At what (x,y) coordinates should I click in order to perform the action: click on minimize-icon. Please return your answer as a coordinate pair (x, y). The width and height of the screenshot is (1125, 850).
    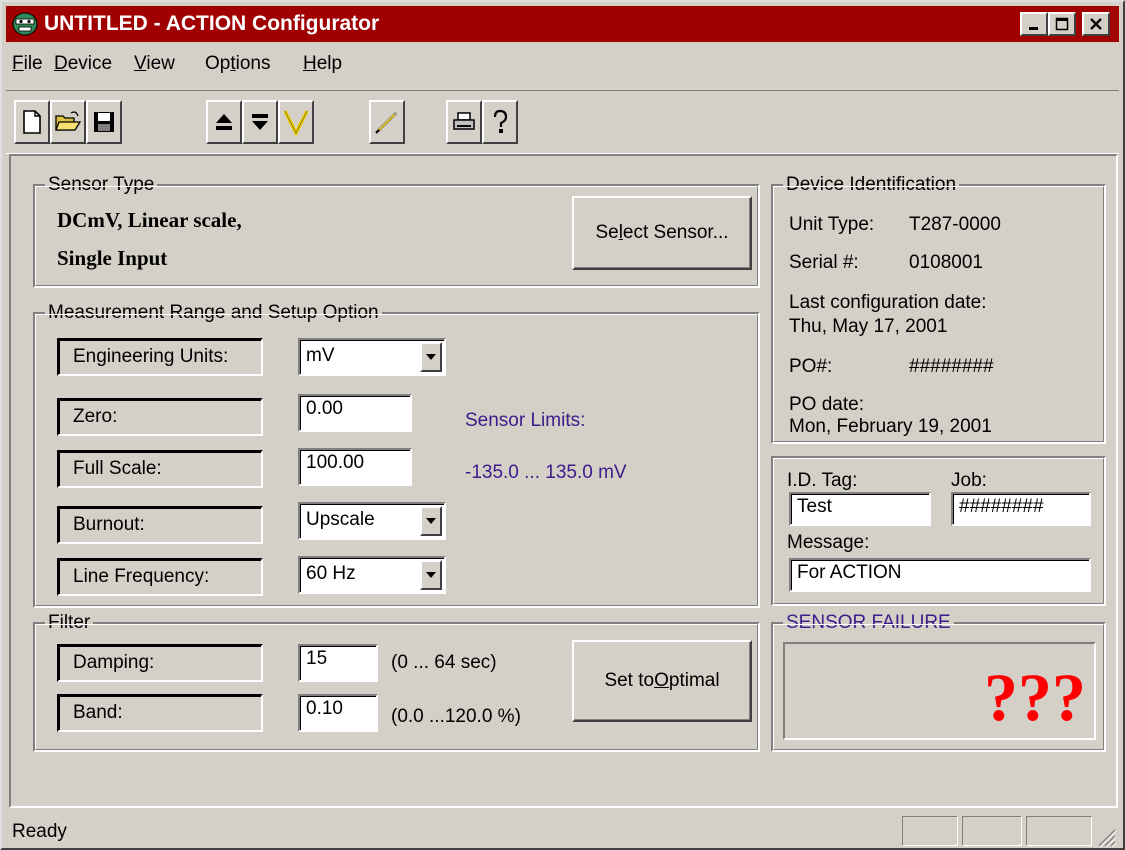
    Looking at the image, I should click on (1033, 28).